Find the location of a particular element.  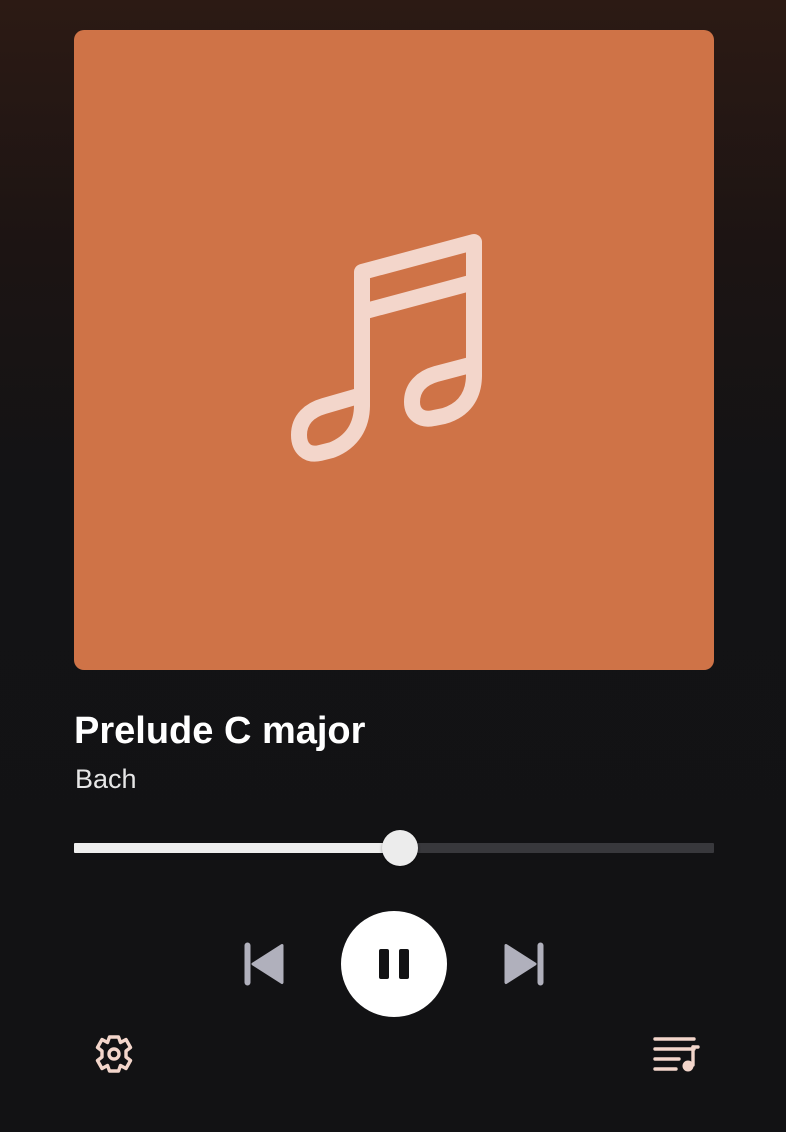

seek-slider is located at coordinates (394, 848).